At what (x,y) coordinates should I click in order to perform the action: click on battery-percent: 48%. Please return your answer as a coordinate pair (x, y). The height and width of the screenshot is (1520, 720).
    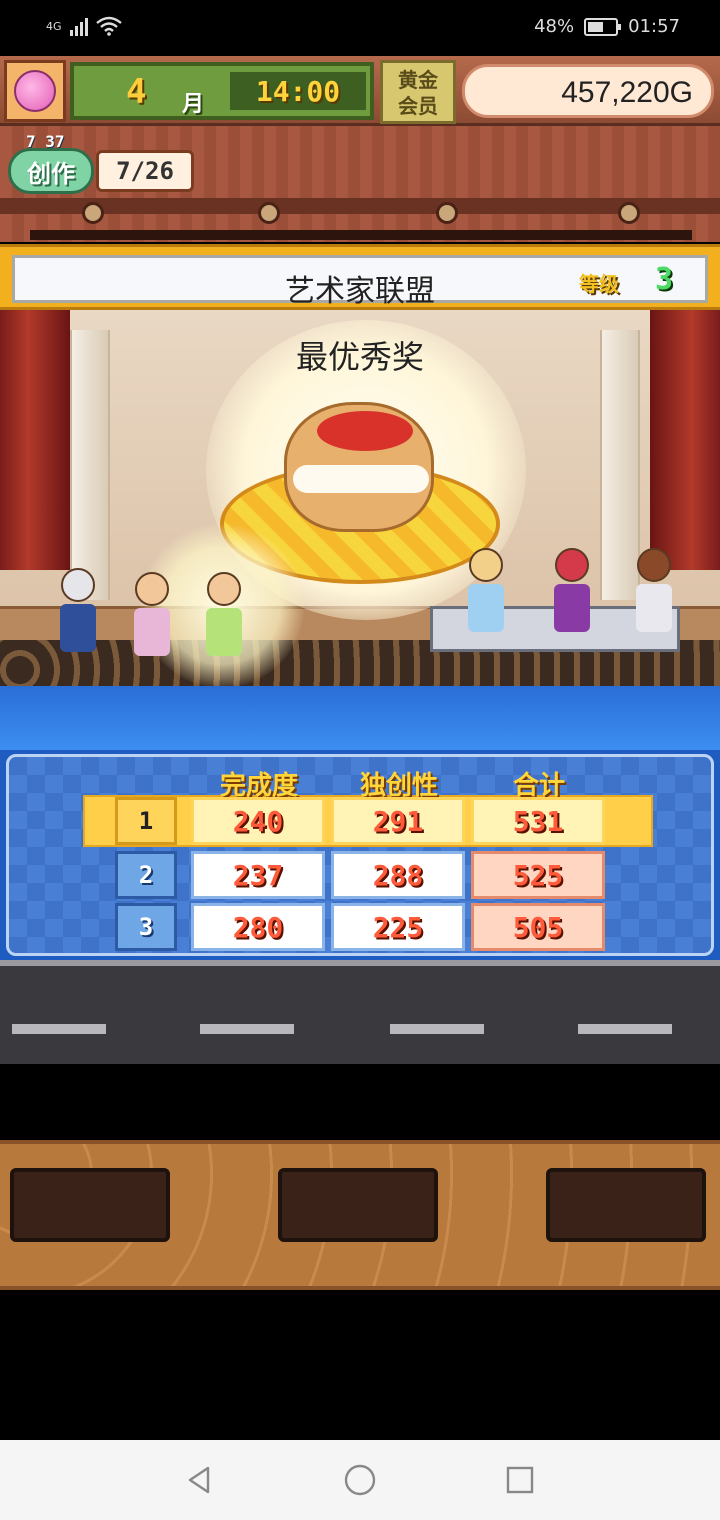
    Looking at the image, I should click on (554, 26).